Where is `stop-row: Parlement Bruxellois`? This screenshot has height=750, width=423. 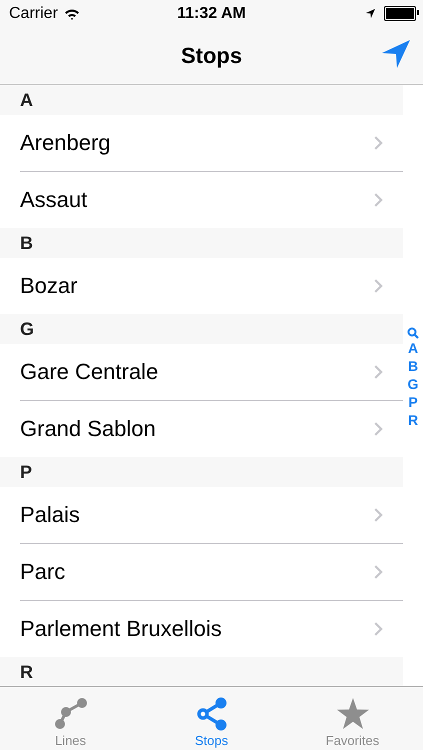
stop-row: Parlement Bruxellois is located at coordinates (211, 629).